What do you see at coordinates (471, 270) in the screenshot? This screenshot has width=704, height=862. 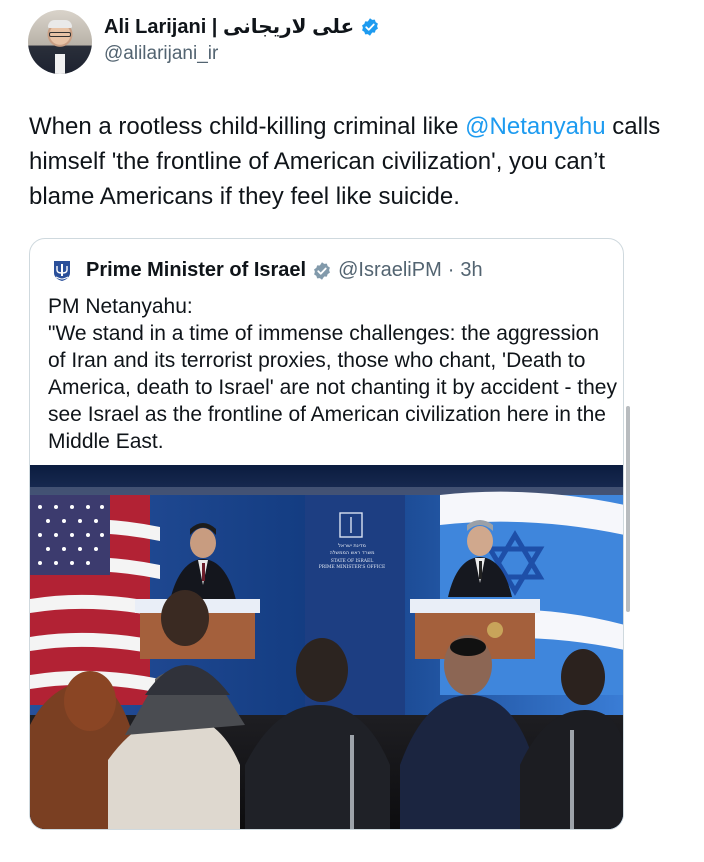 I see `quoted-timestamp: 3h` at bounding box center [471, 270].